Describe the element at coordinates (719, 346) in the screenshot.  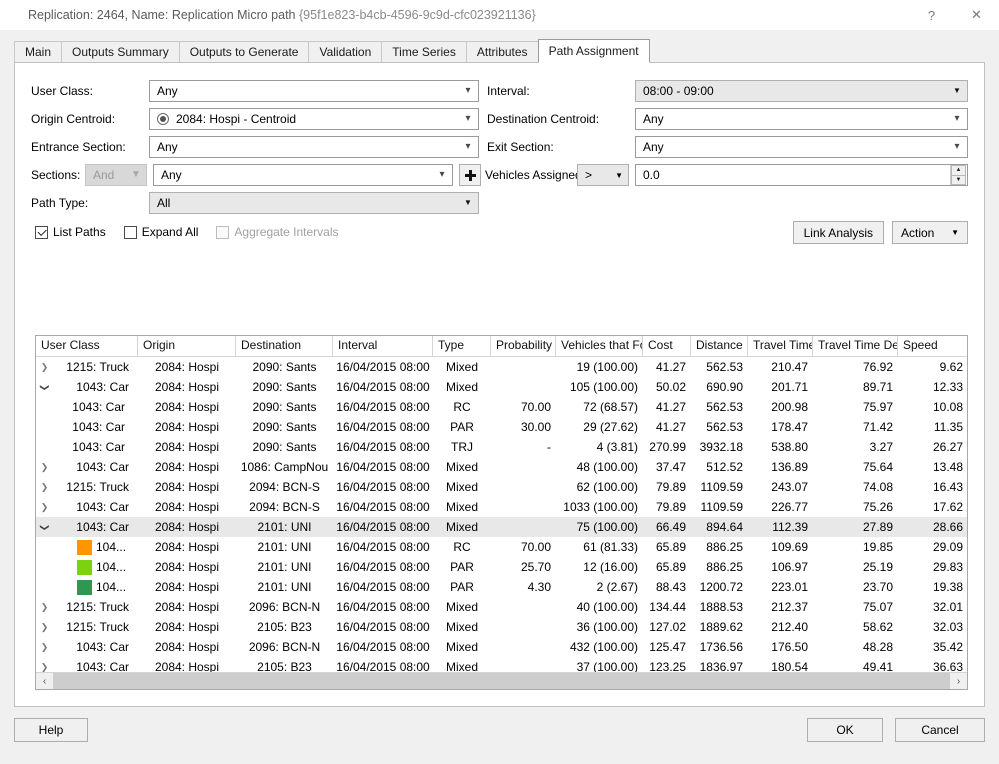
I see `column-header-distance: Distance` at that location.